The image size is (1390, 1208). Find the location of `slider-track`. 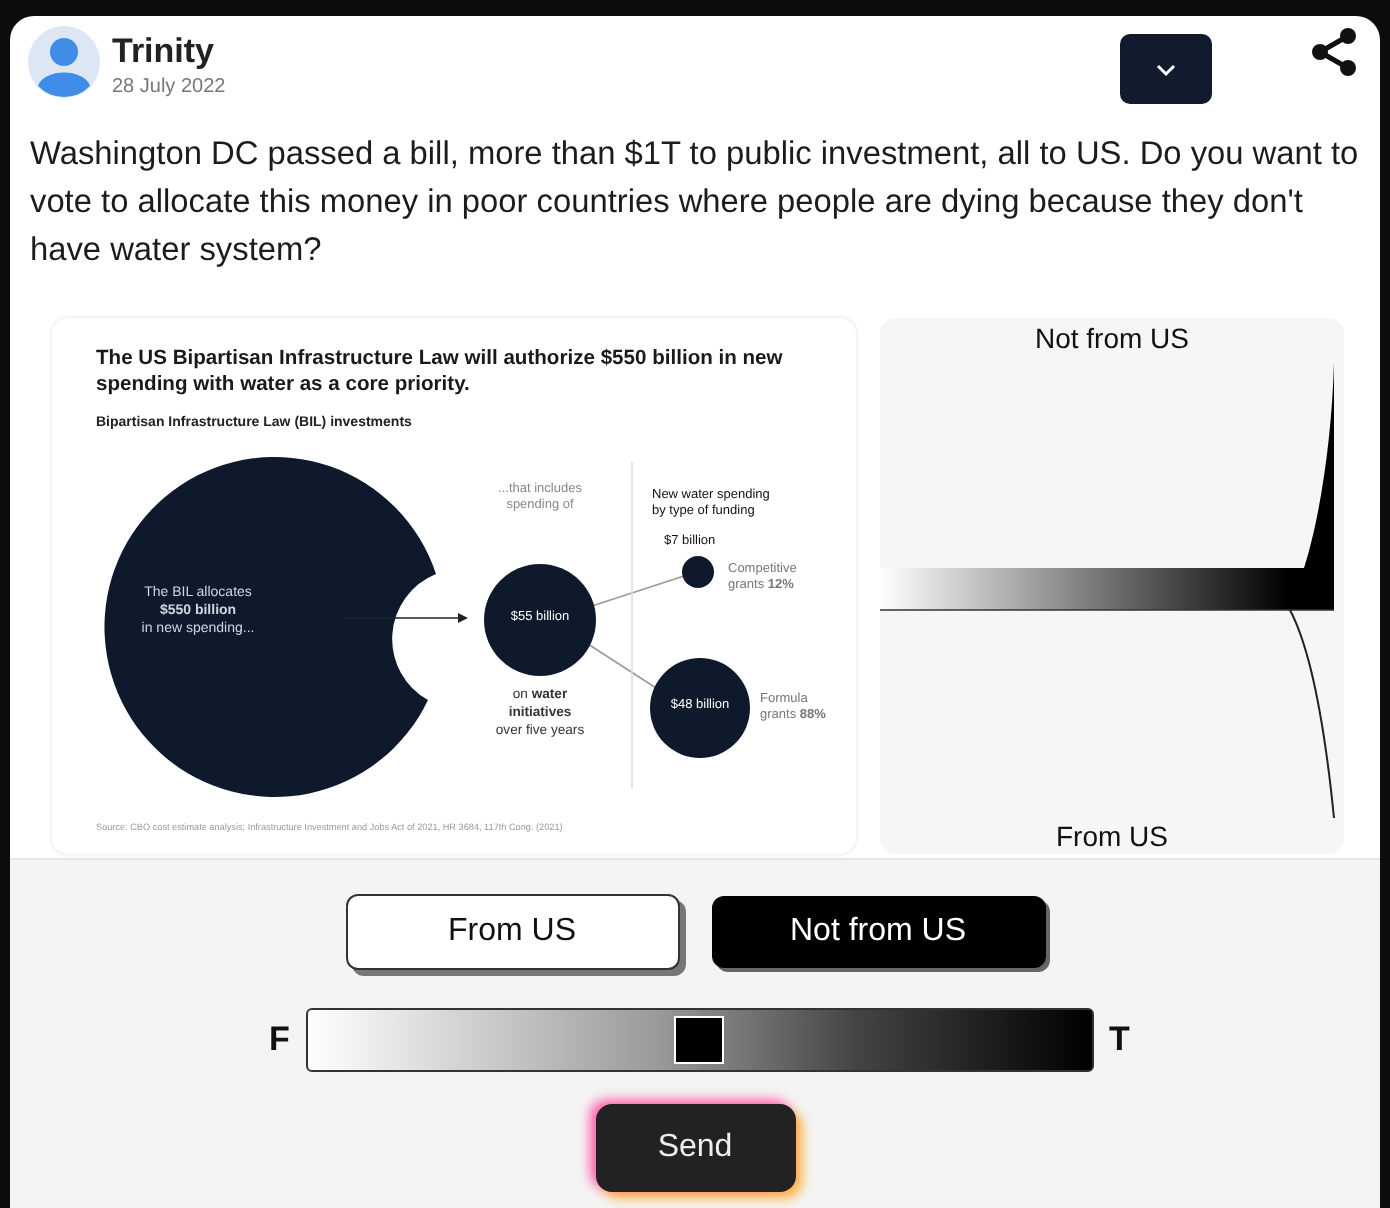

slider-track is located at coordinates (699, 1040).